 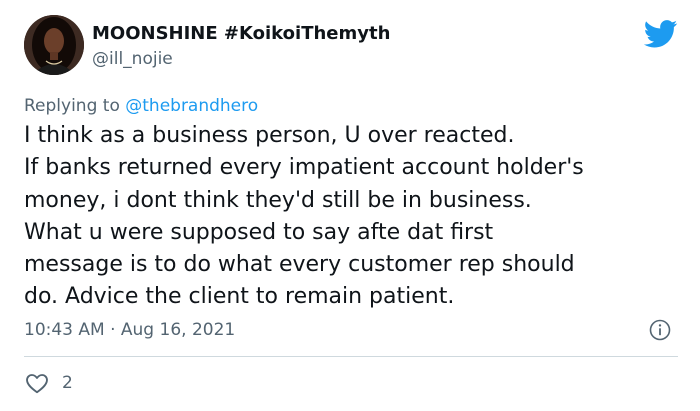 What do you see at coordinates (67, 383) in the screenshot?
I see `like-count: 2` at bounding box center [67, 383].